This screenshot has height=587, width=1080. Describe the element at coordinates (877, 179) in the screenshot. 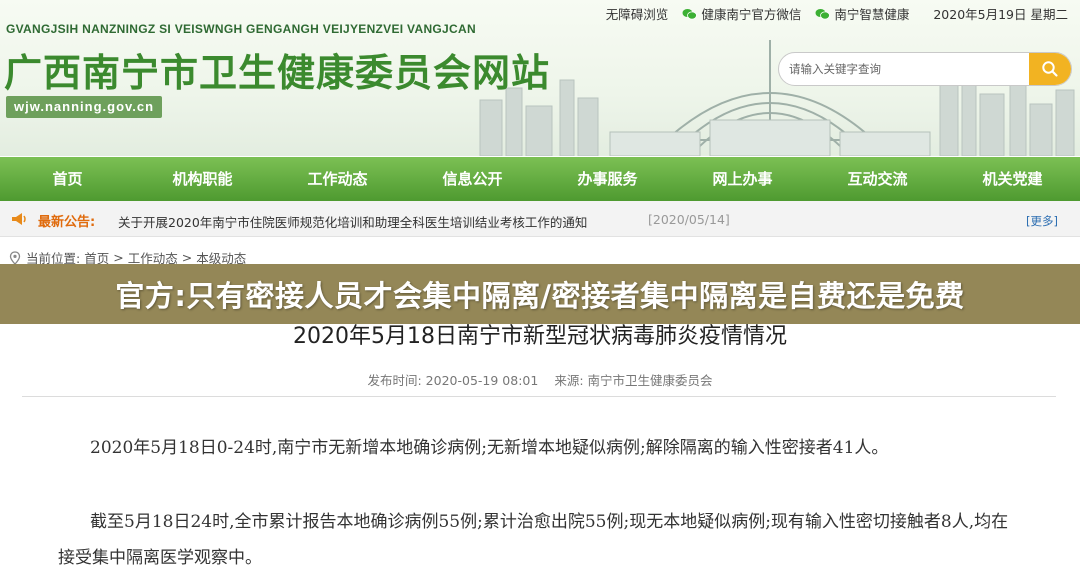

I see `nav-item-interaction: 互动交流` at that location.